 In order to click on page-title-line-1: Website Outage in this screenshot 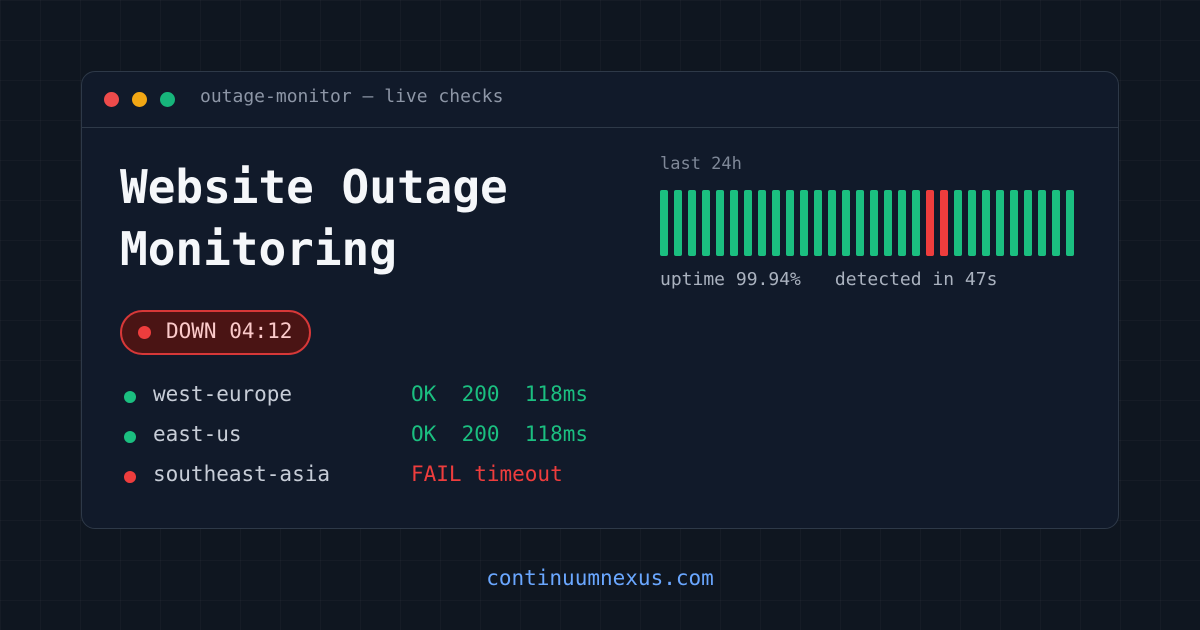, I will do `click(314, 187)`.